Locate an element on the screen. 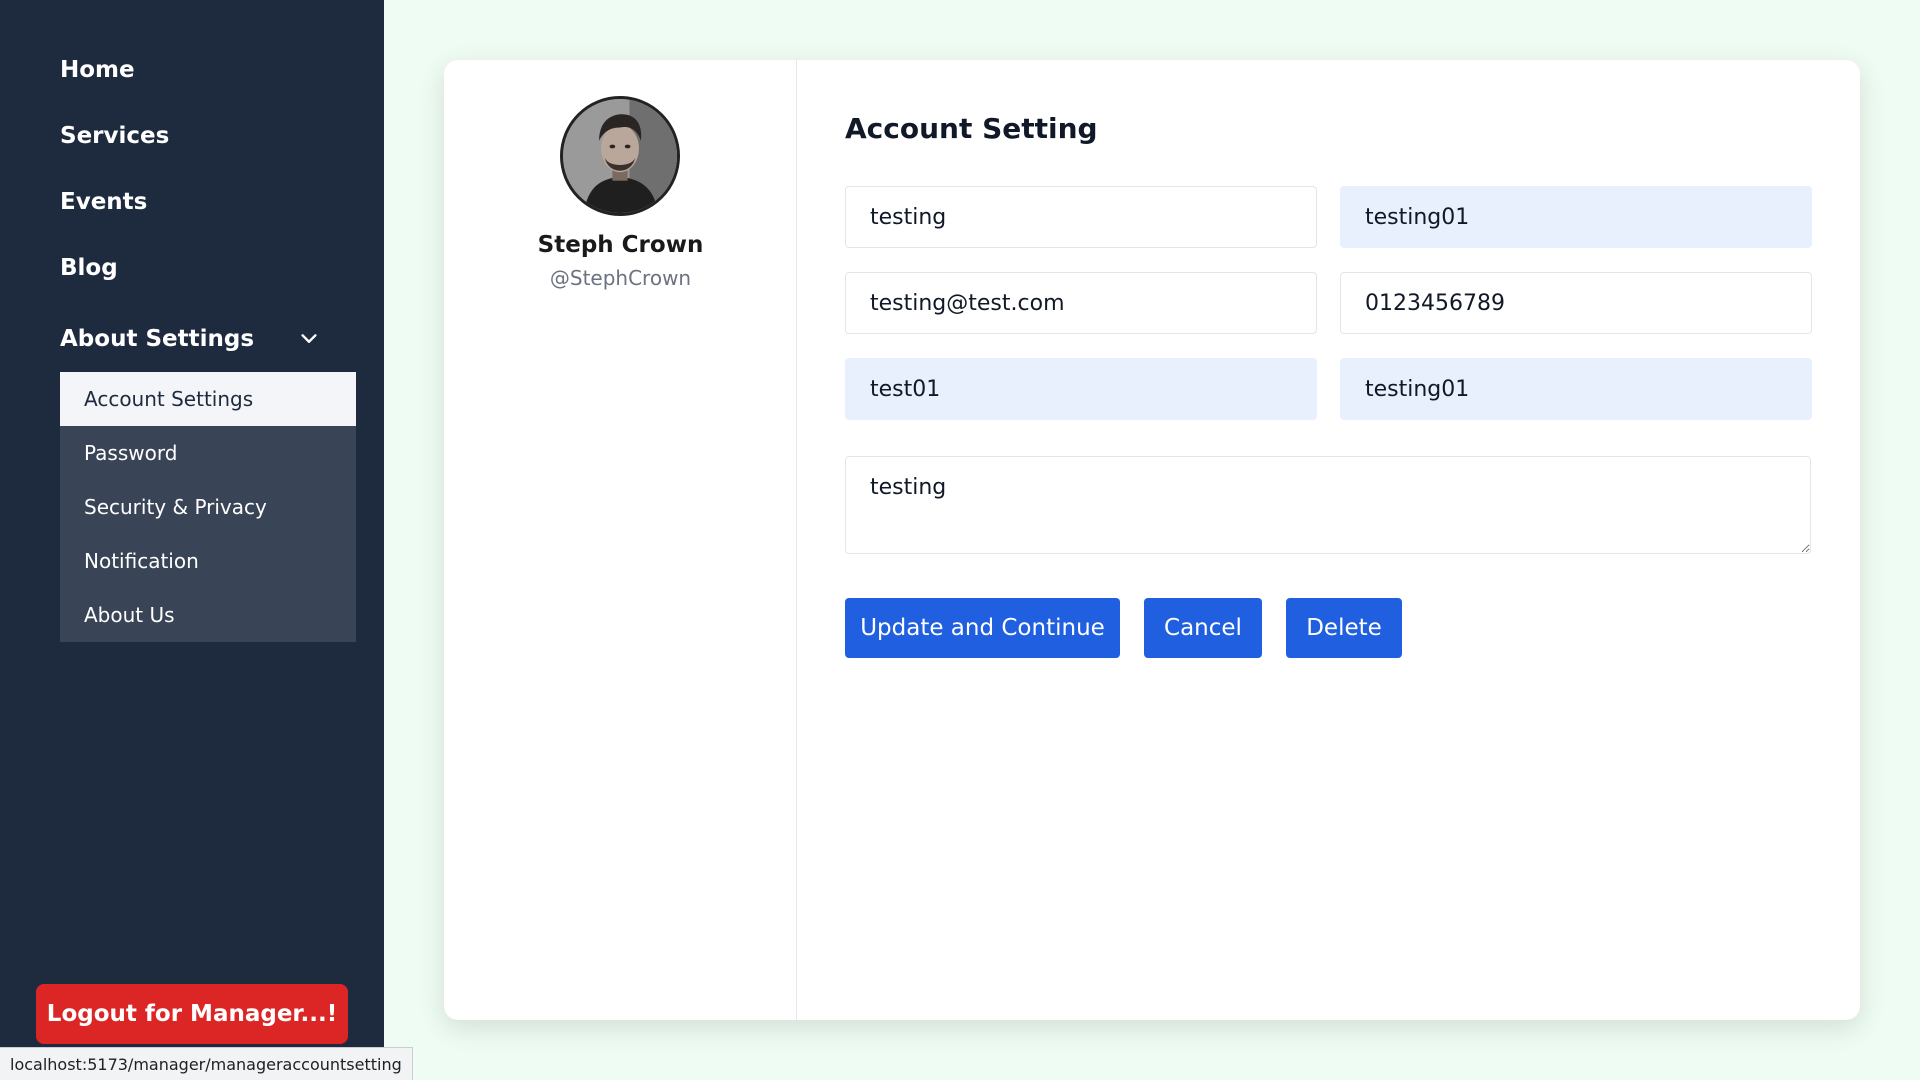 Image resolution: width=1920 pixels, height=1080 pixels. avatar is located at coordinates (620, 156).